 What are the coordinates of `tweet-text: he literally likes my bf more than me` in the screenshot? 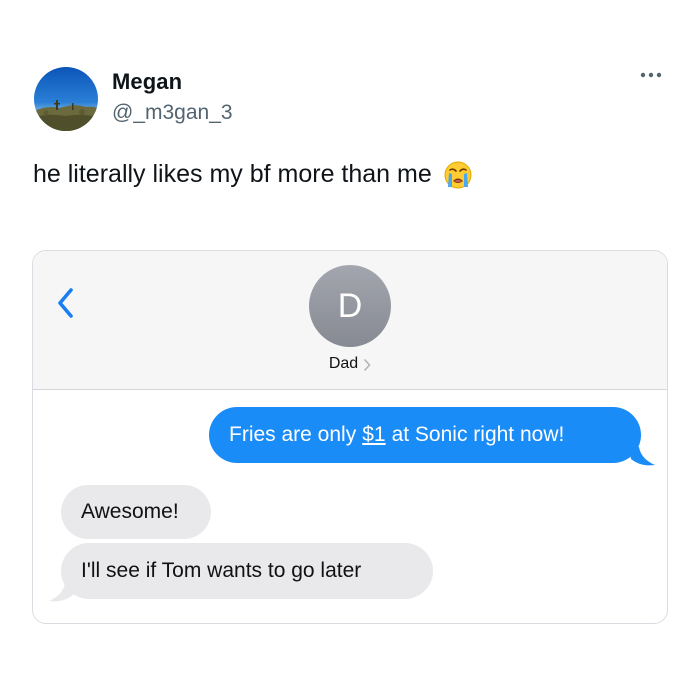 It's located at (252, 174).